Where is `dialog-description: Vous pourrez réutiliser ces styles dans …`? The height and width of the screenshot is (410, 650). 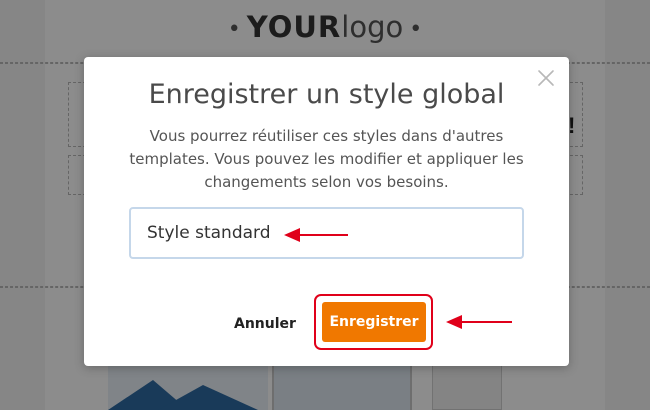 dialog-description: Vous pourrez réutiliser ces styles dans … is located at coordinates (326, 159).